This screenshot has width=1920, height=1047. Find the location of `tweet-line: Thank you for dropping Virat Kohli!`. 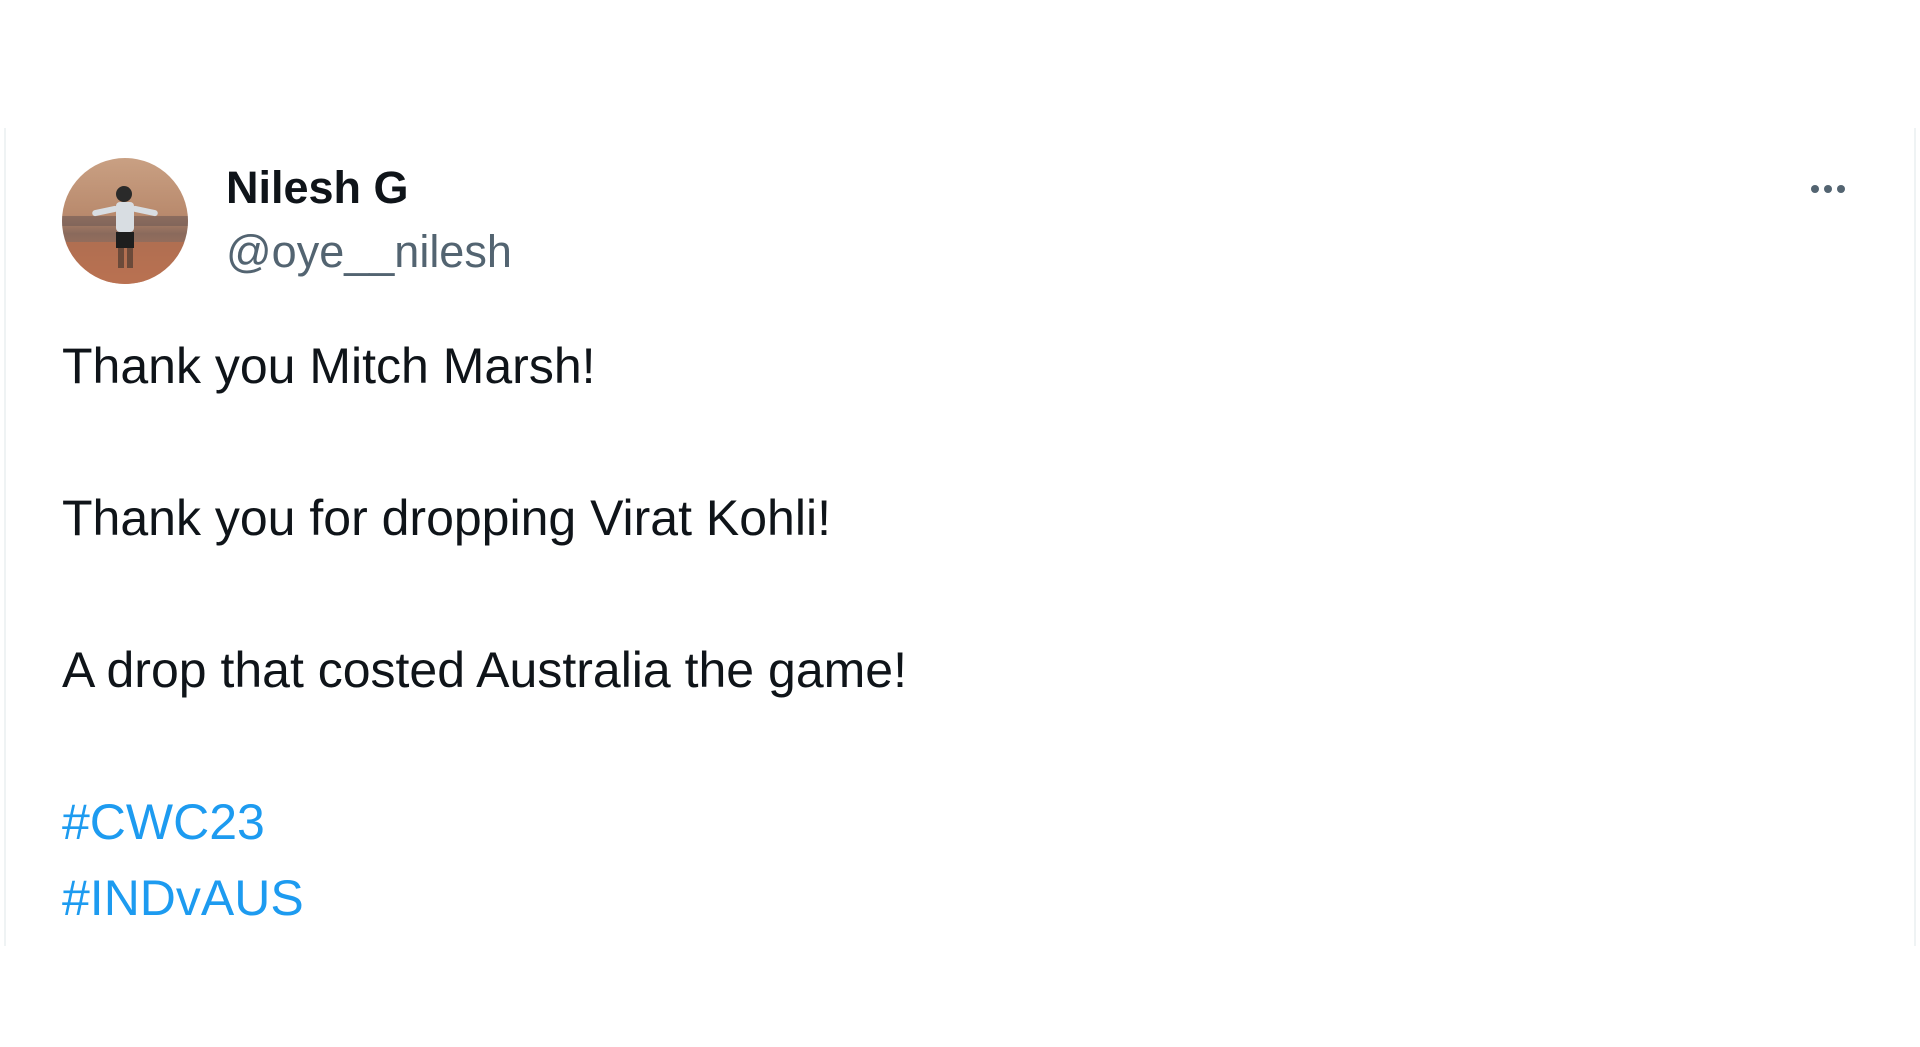

tweet-line: Thank you for dropping Virat Kohli! is located at coordinates (446, 518).